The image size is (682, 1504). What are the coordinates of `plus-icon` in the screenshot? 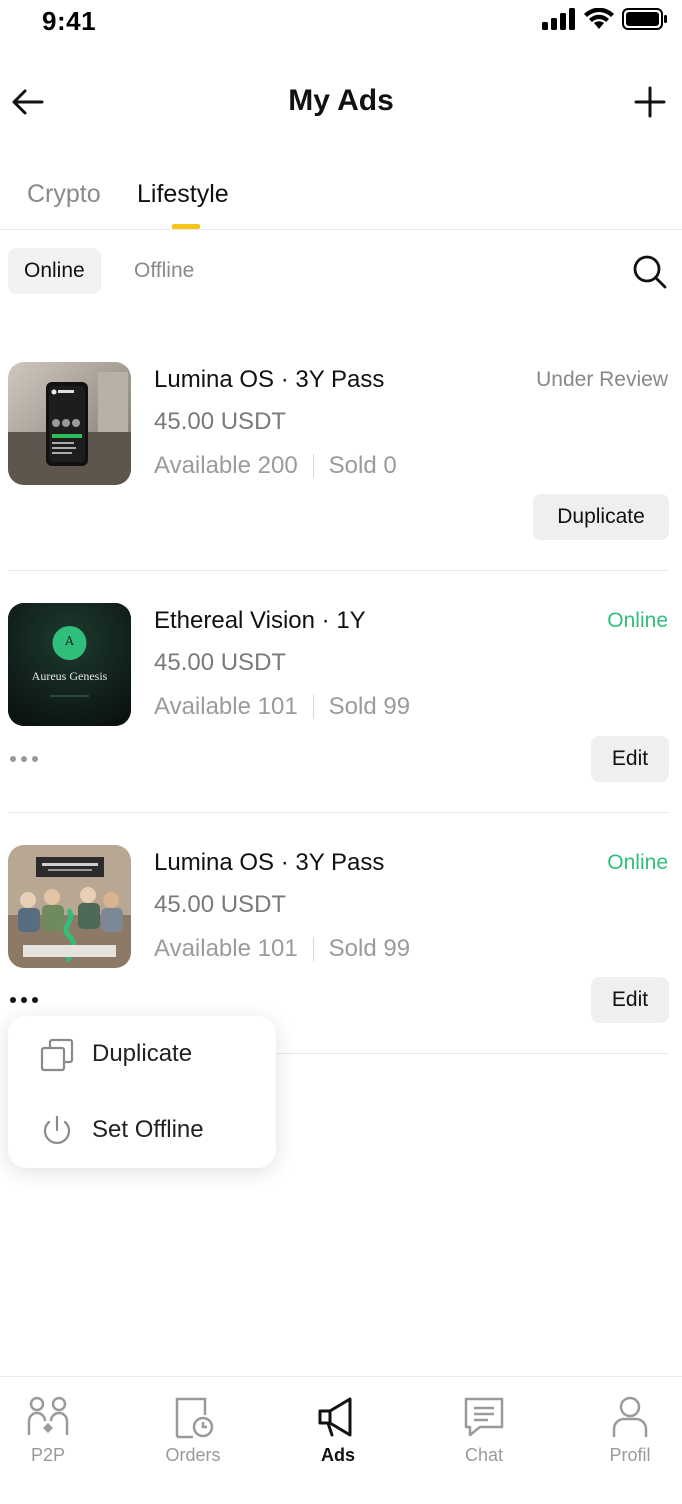 It's located at (650, 102).